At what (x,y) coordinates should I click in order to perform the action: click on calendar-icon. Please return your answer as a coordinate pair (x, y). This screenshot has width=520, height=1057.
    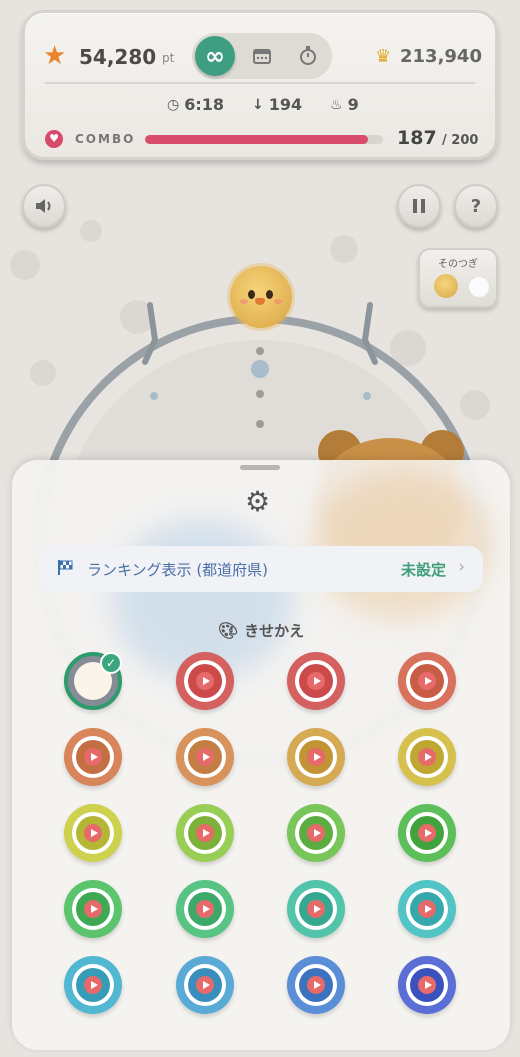
    Looking at the image, I should click on (262, 56).